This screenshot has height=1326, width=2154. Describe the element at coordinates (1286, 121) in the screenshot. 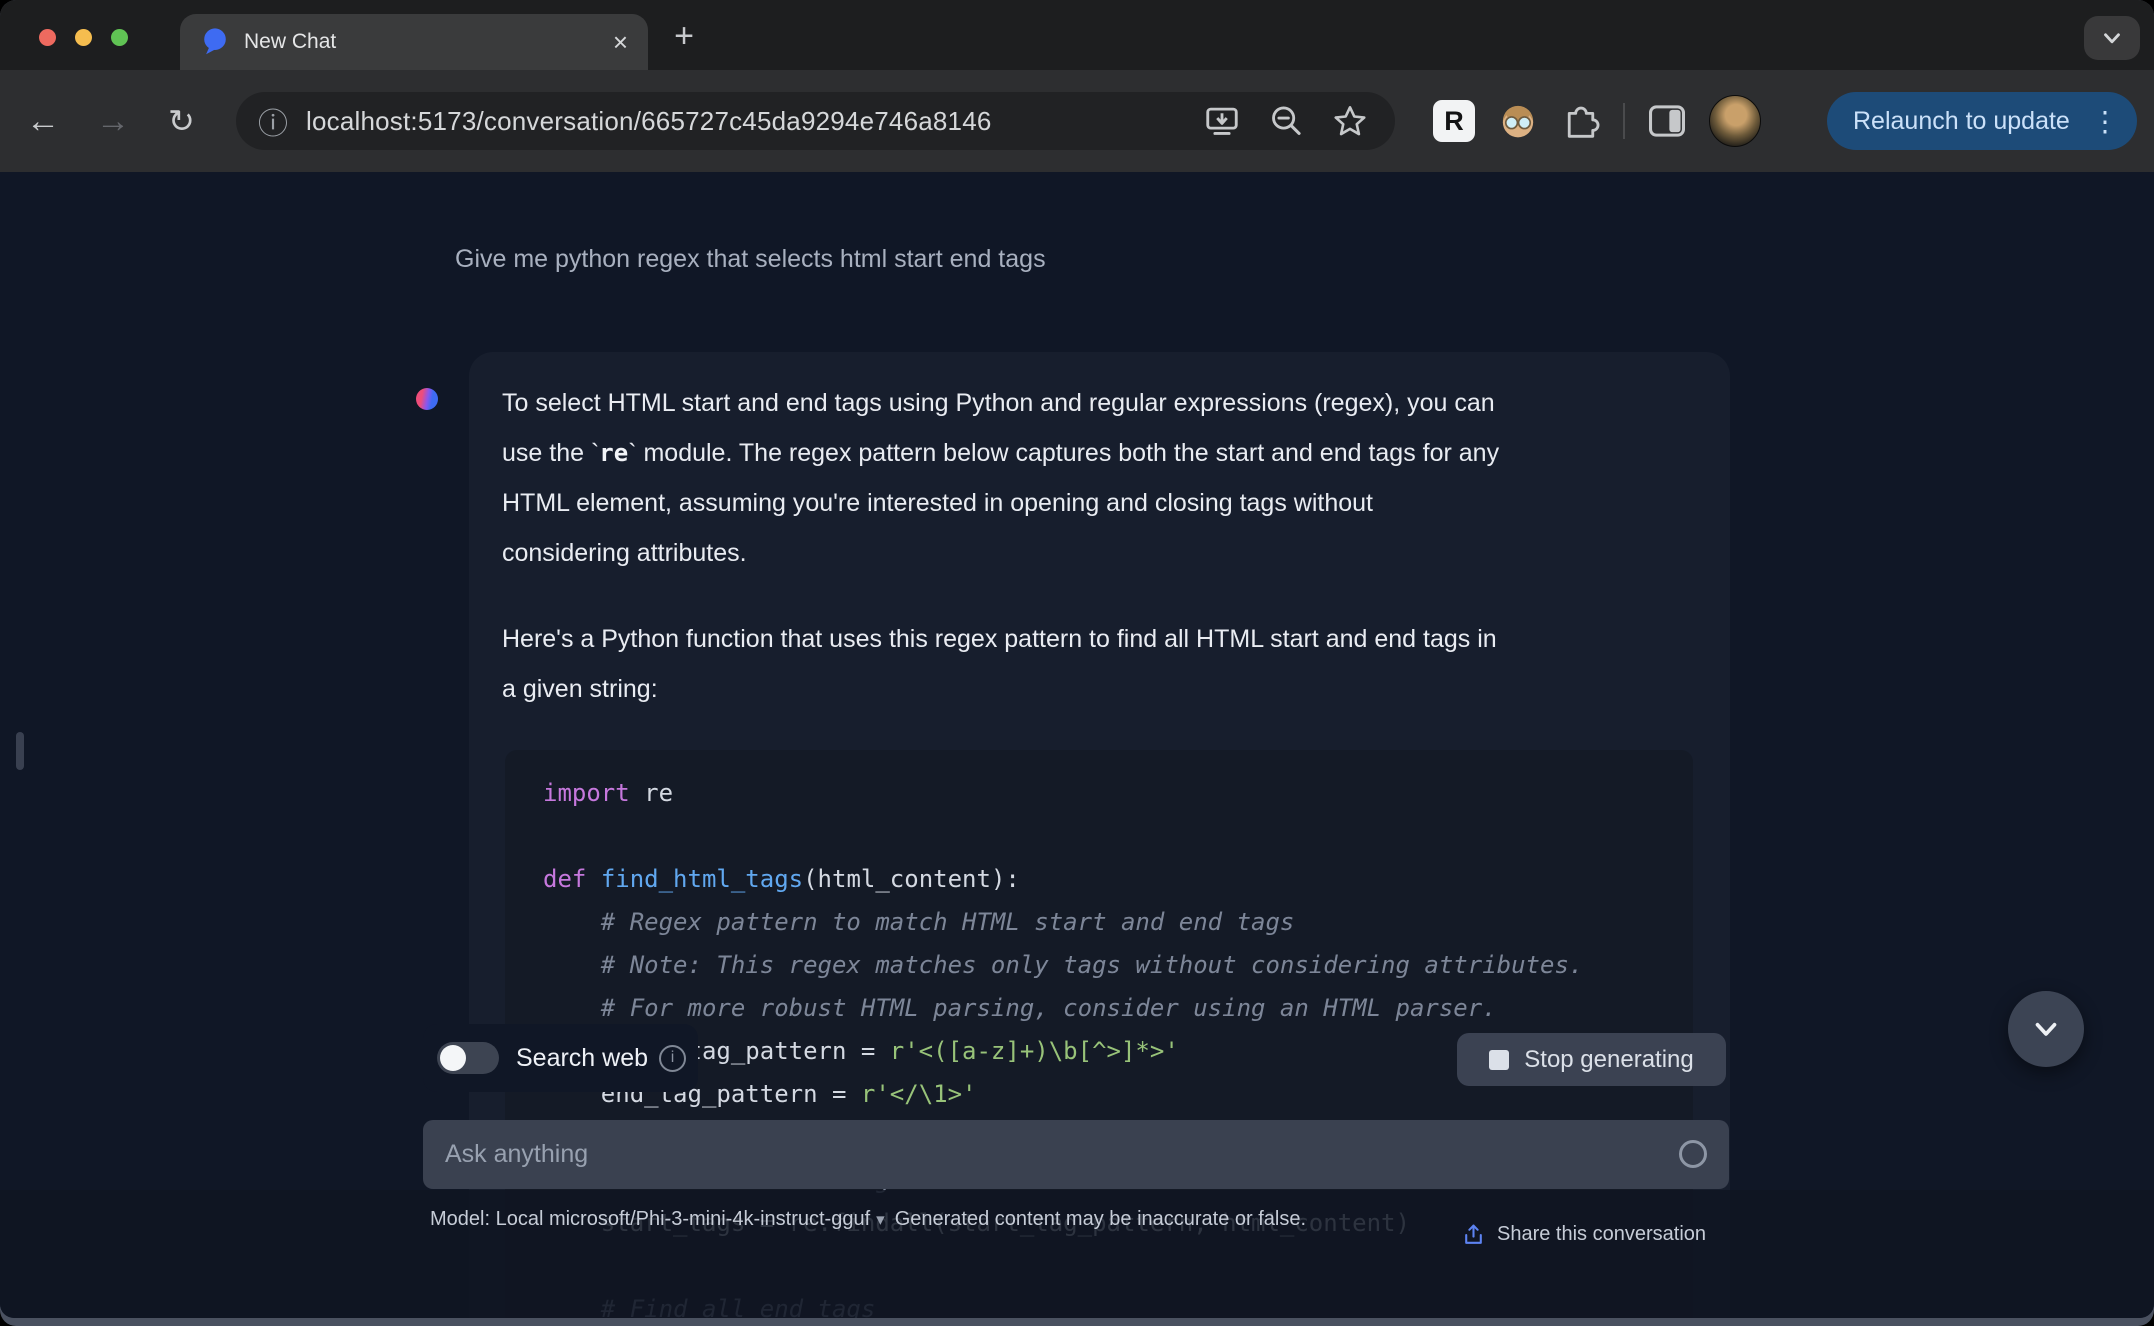

I see `zoom-out-icon` at that location.